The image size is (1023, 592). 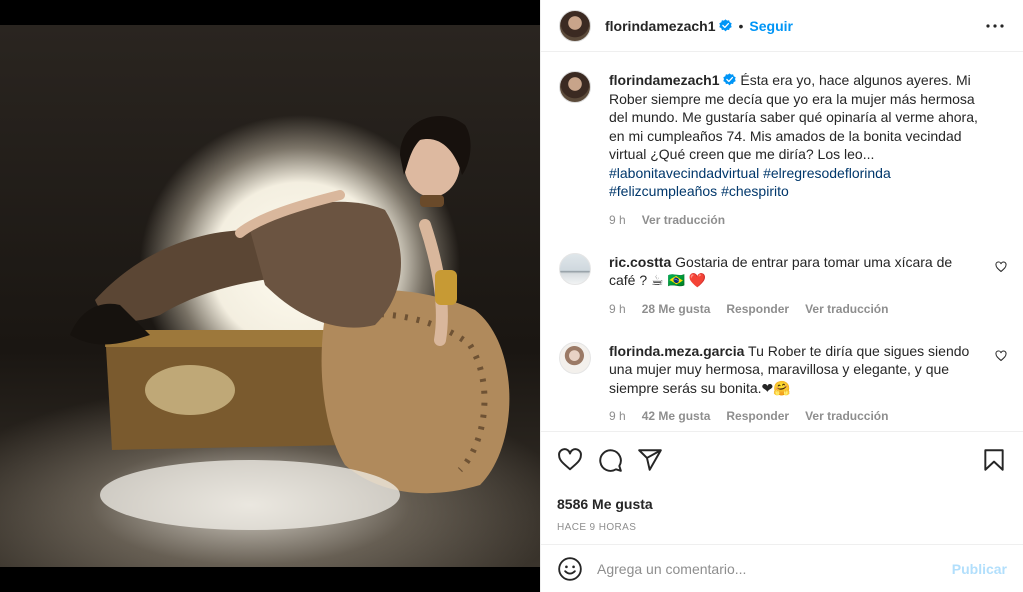 I want to click on photo-choker, so click(x=432, y=201).